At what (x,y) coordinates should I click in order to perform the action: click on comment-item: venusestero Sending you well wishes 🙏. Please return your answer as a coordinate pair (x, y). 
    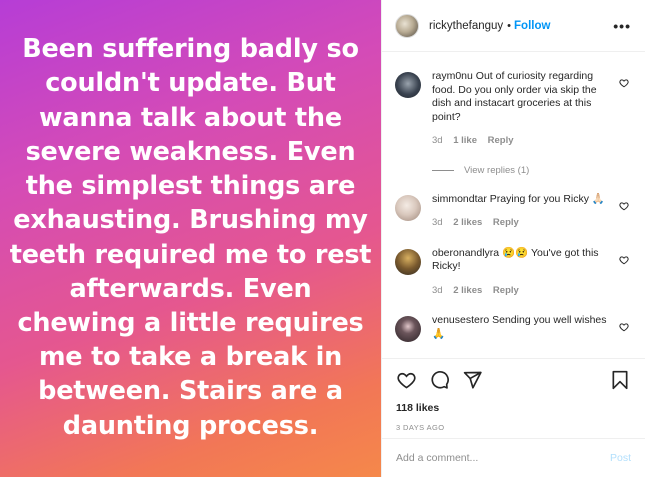
    Looking at the image, I should click on (512, 328).